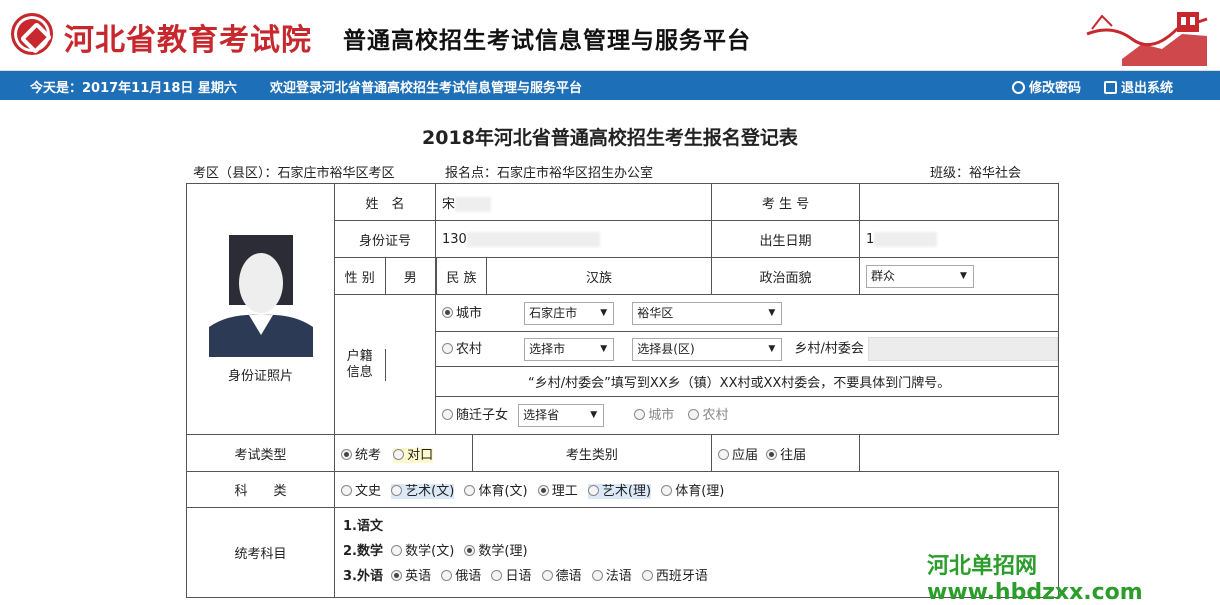  I want to click on subject-label-text: 艺术(理), so click(626, 491).